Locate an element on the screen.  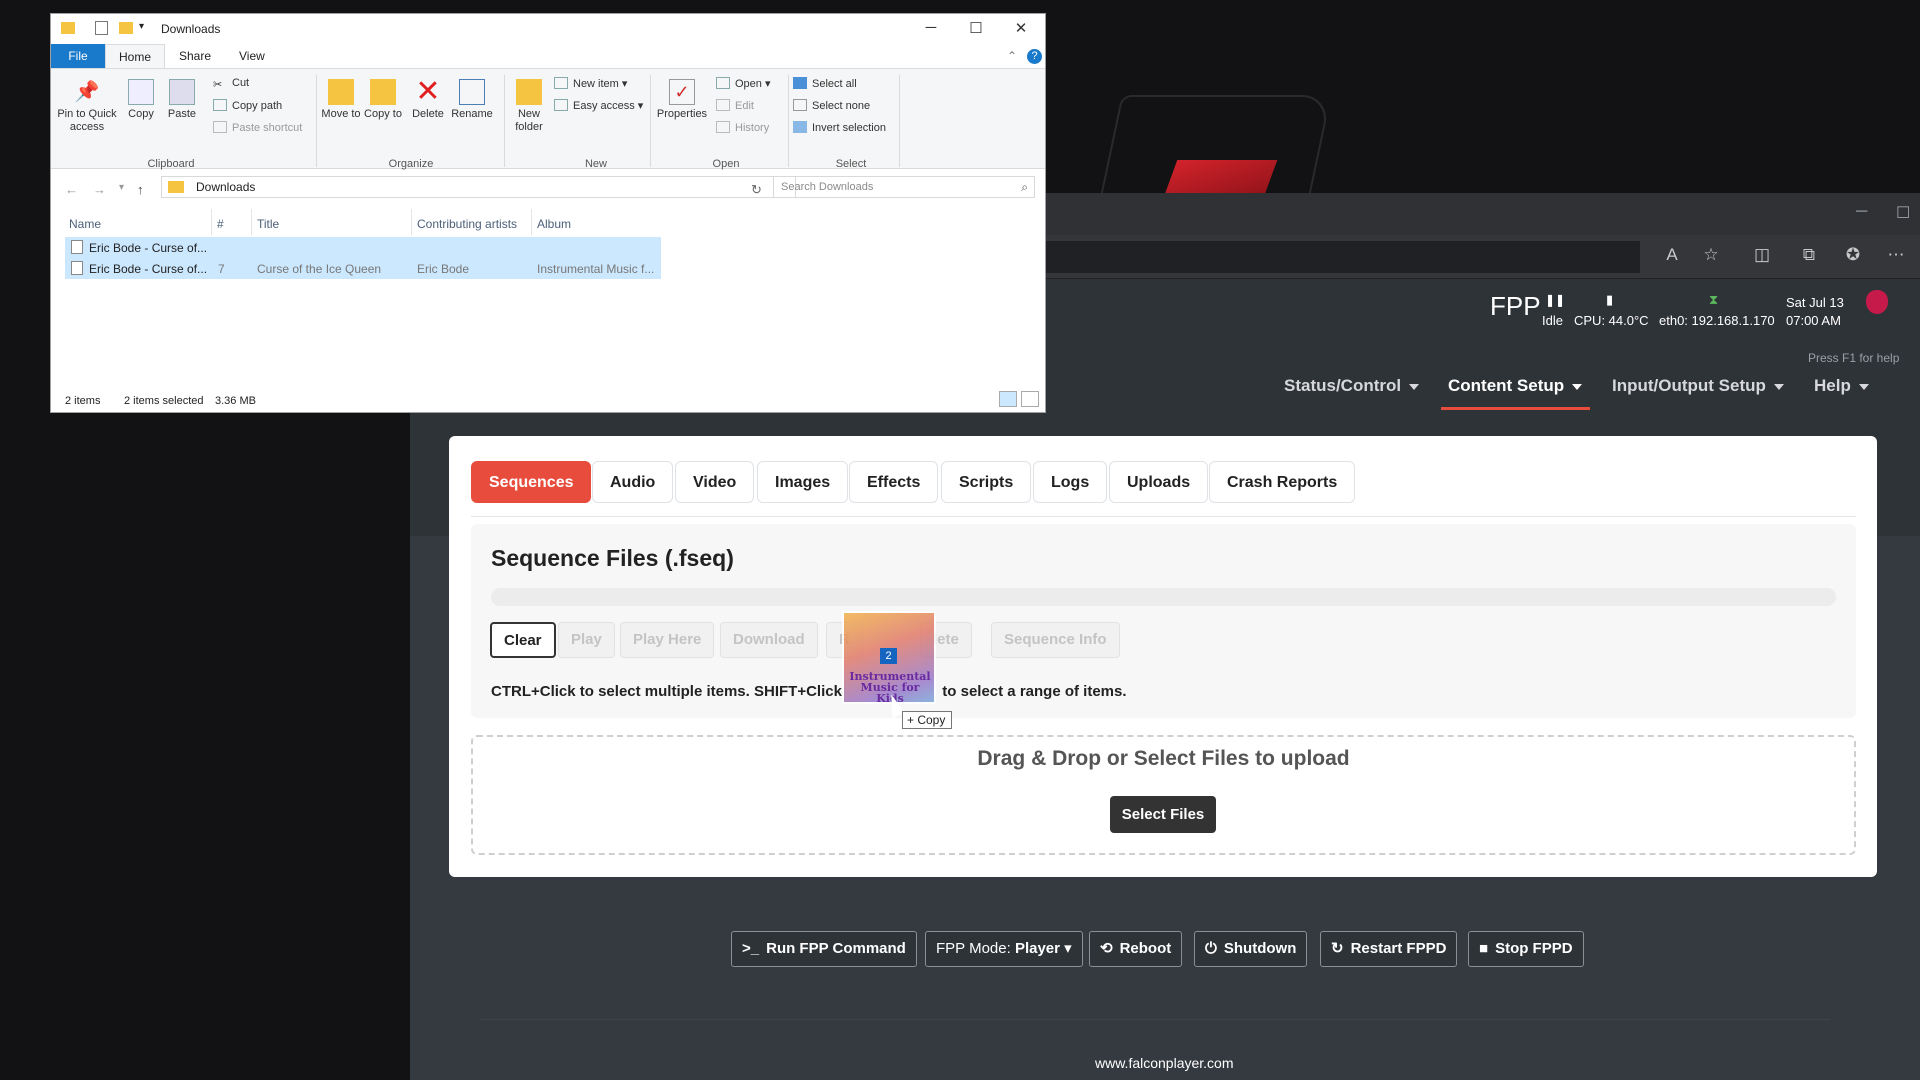
column-title: Title is located at coordinates (268, 224).